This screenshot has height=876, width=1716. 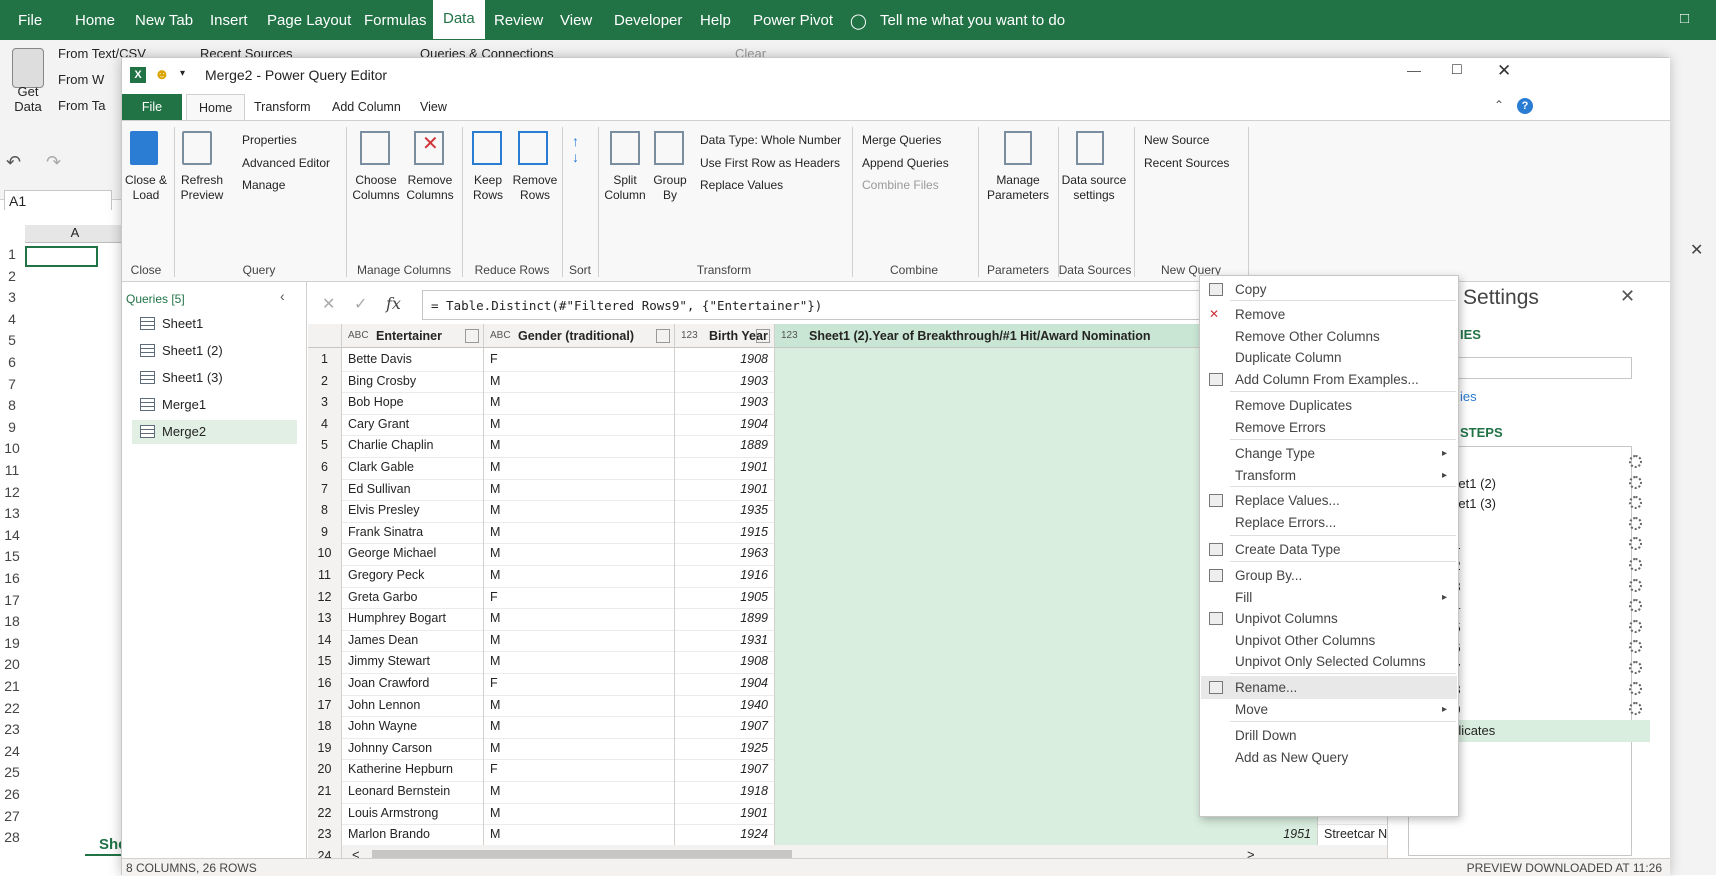 I want to click on context-menu-item: Create Data Type, so click(x=1329, y=549).